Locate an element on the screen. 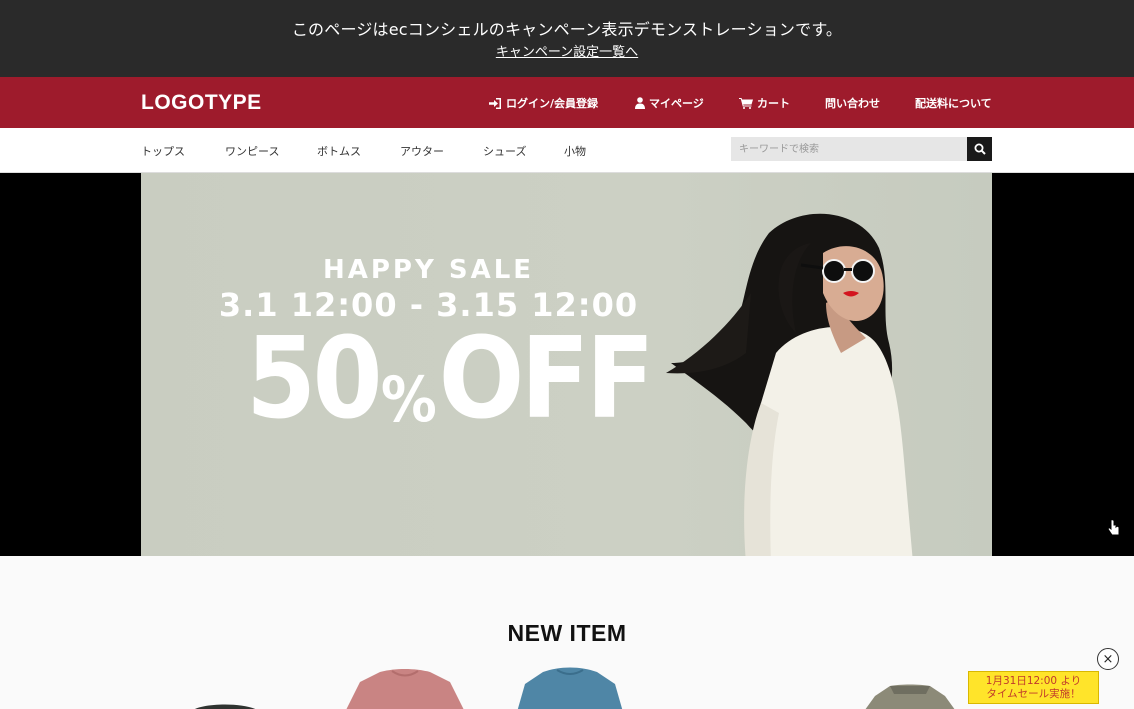  product-dark-knit is located at coordinates (225, 704).